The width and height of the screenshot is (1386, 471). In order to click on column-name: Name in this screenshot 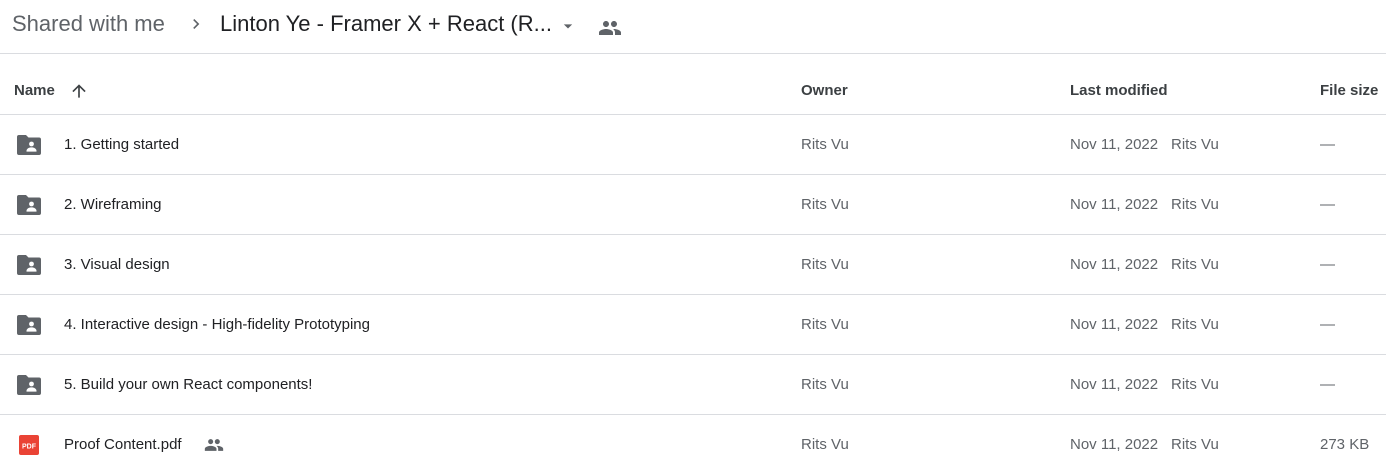, I will do `click(34, 91)`.